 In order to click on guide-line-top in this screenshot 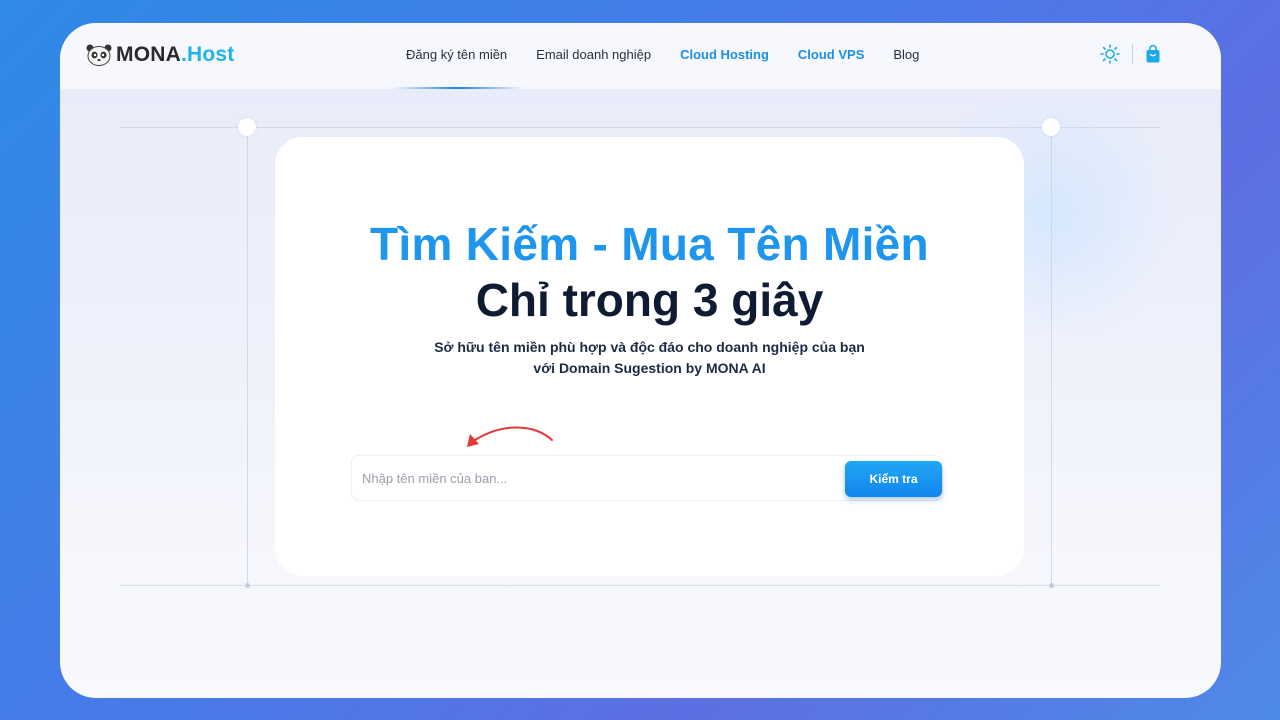, I will do `click(640, 127)`.